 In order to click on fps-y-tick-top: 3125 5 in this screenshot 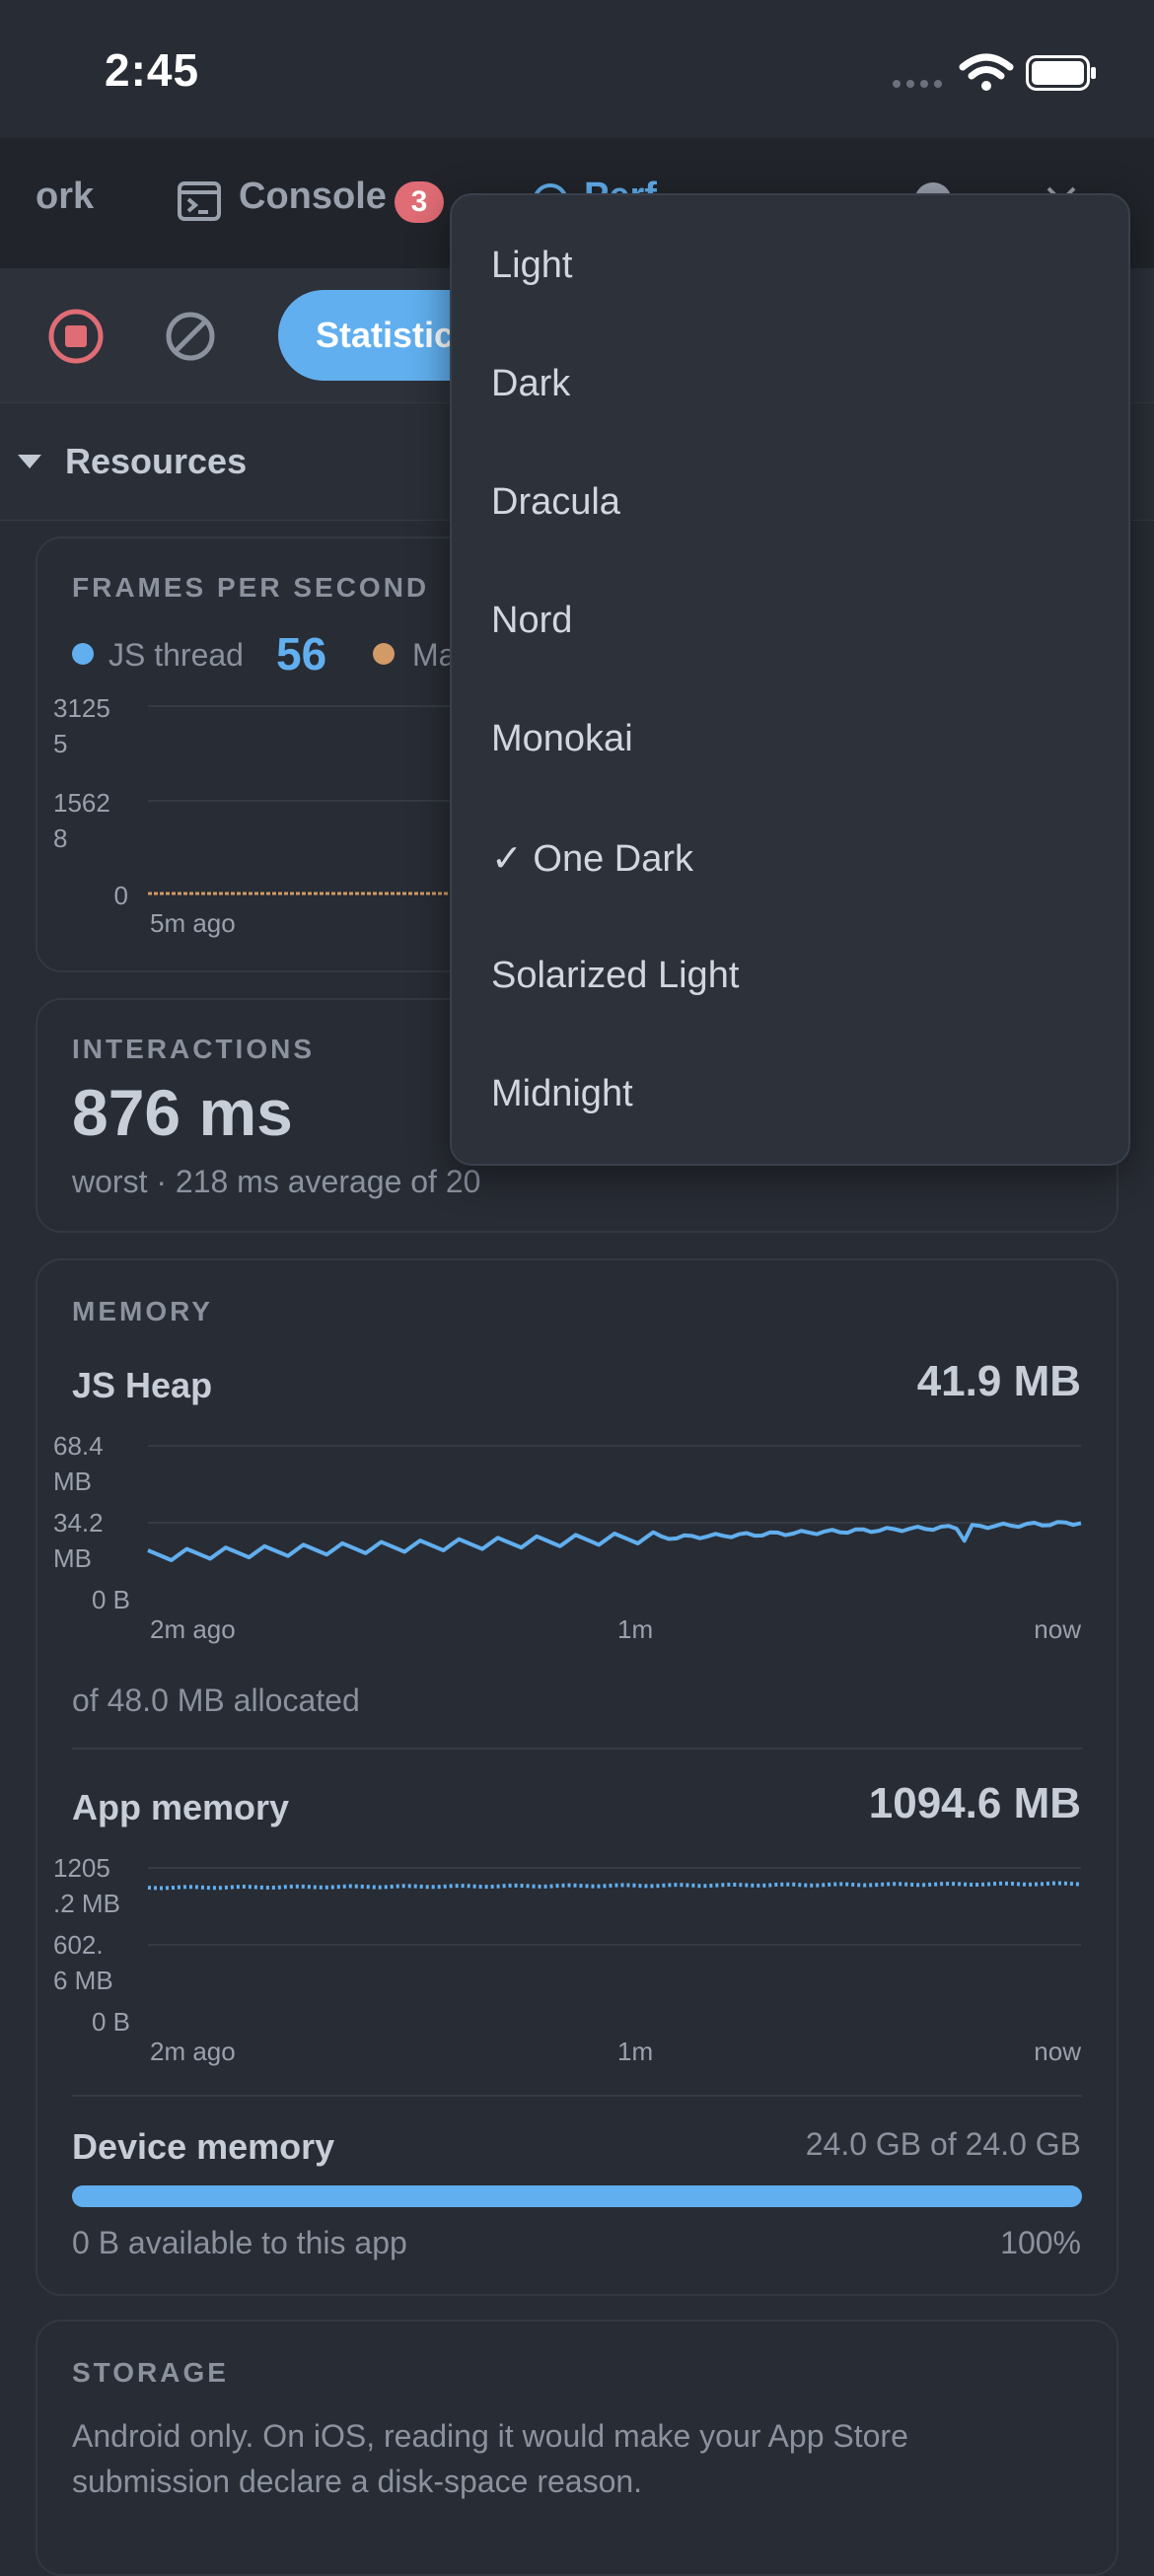, I will do `click(82, 725)`.